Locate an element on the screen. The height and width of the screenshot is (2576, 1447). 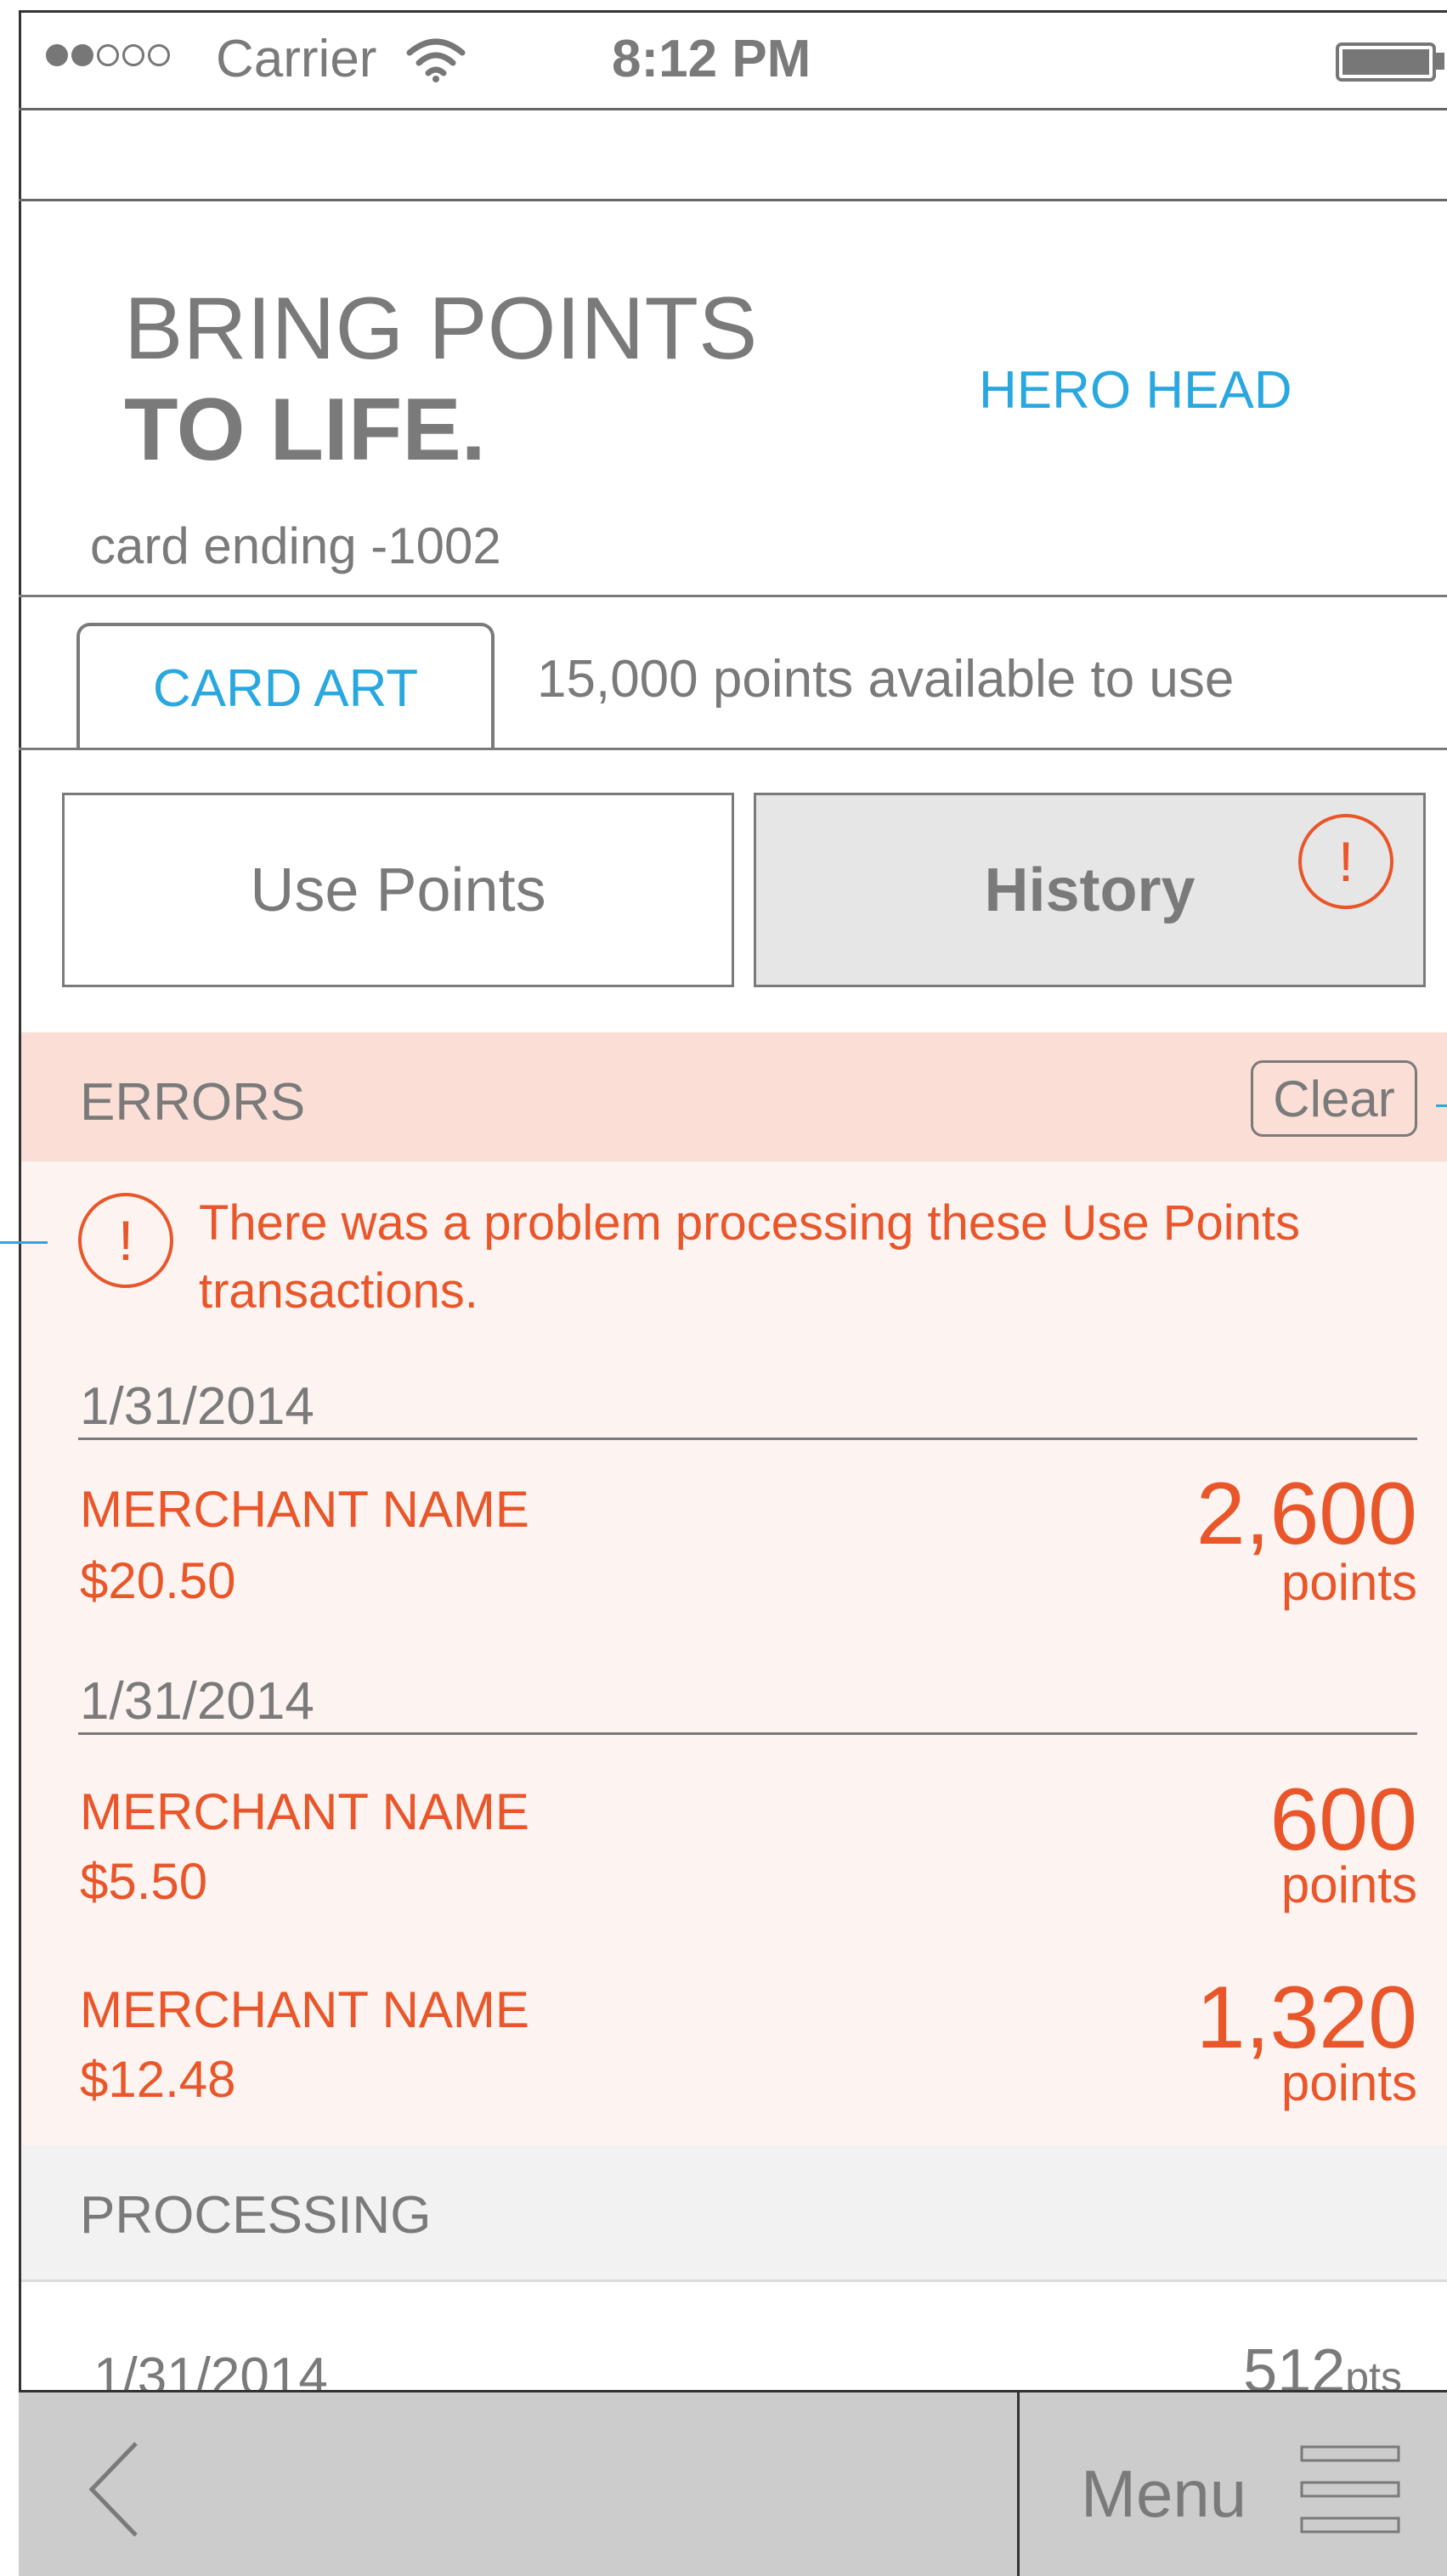
card-art-tab: CARD ART is located at coordinates (285, 686).